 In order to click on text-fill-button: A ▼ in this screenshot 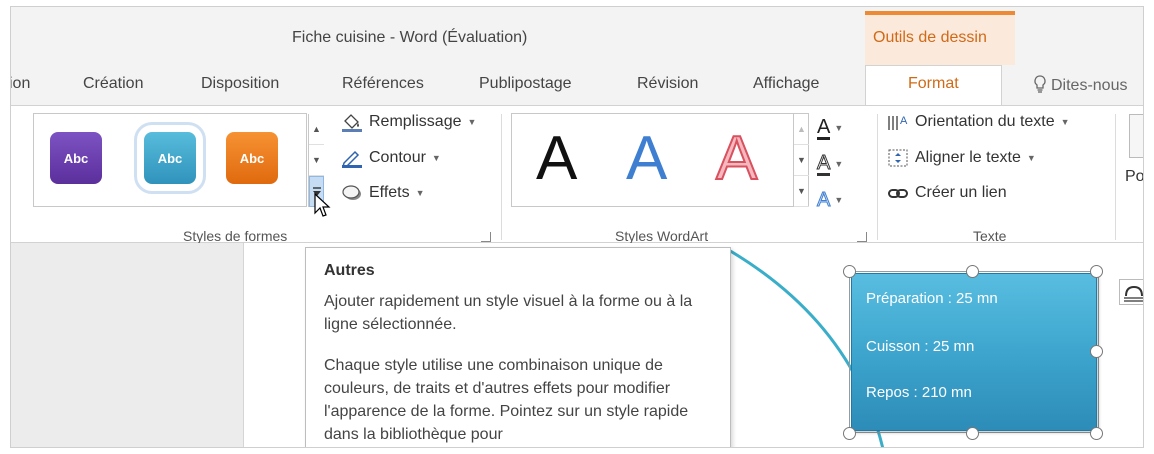, I will do `click(841, 128)`.